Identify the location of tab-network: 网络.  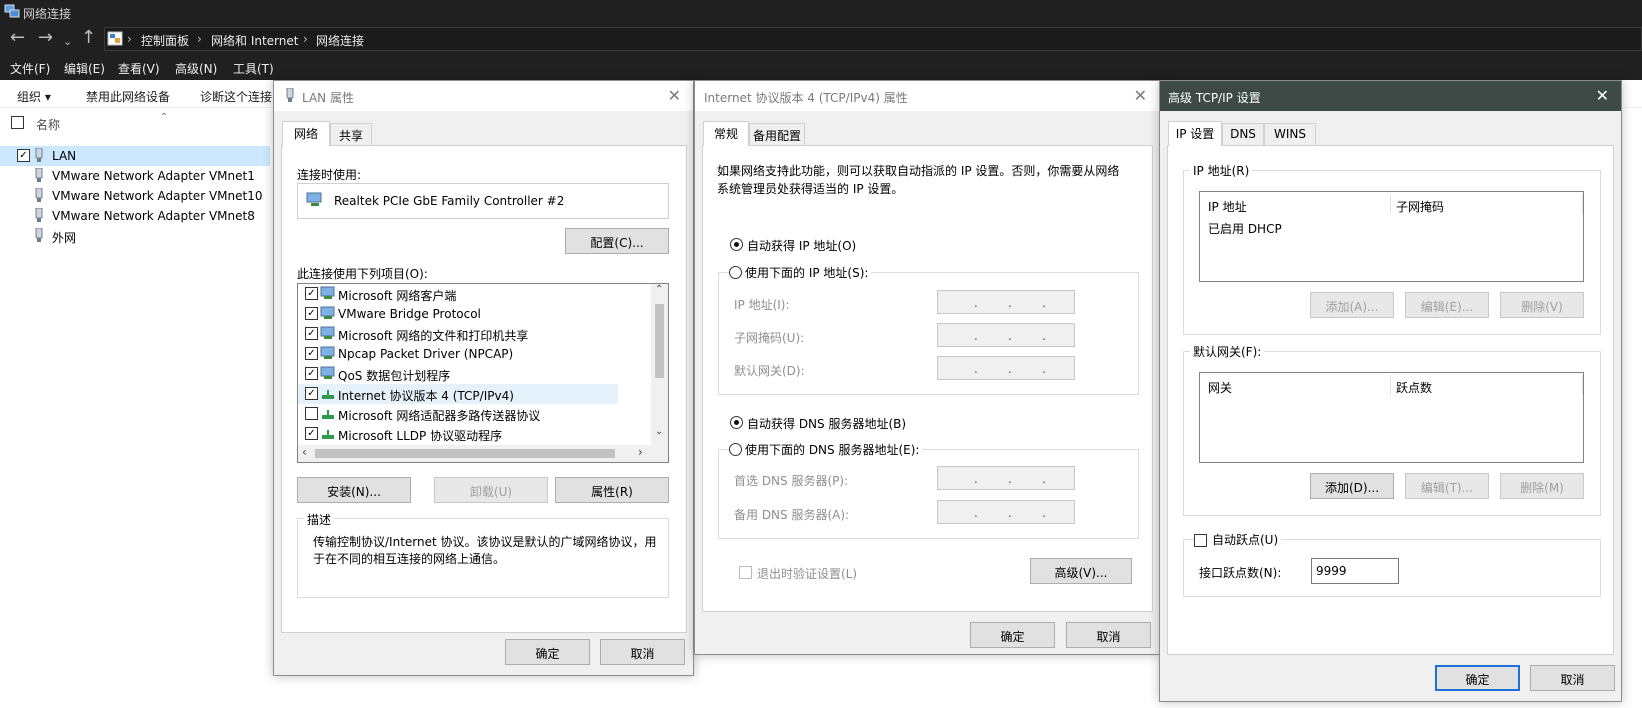
(306, 133).